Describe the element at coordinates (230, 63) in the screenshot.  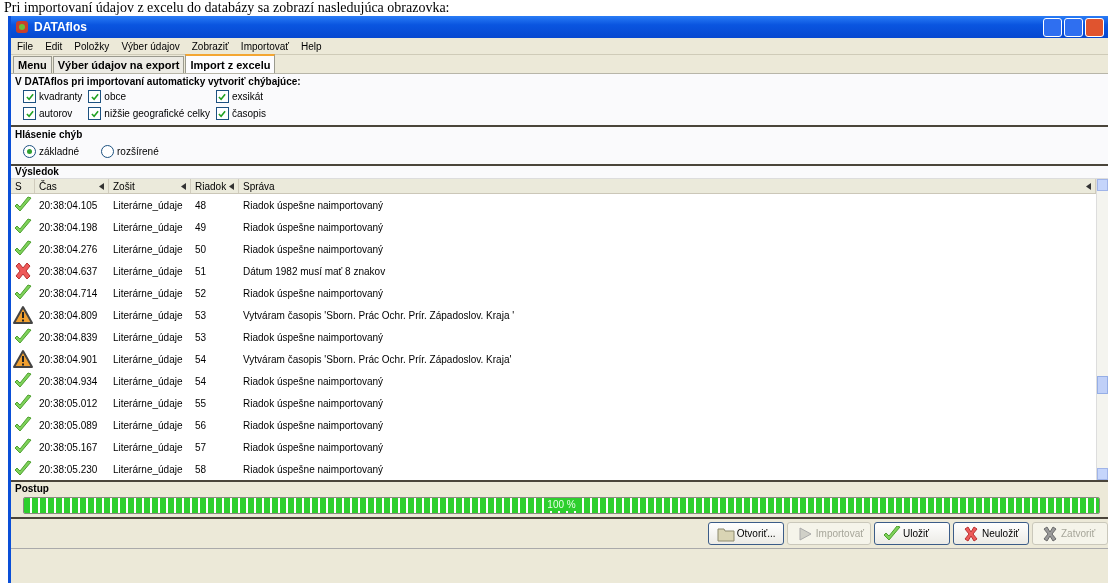
I see `tab: Import z excelu` at that location.